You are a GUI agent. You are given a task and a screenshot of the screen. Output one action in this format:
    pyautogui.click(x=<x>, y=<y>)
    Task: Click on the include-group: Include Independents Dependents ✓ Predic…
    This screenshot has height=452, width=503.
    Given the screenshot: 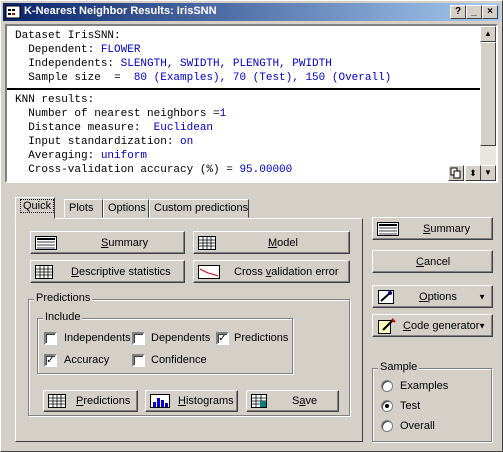 What is the action you would take?
    pyautogui.click(x=165, y=342)
    